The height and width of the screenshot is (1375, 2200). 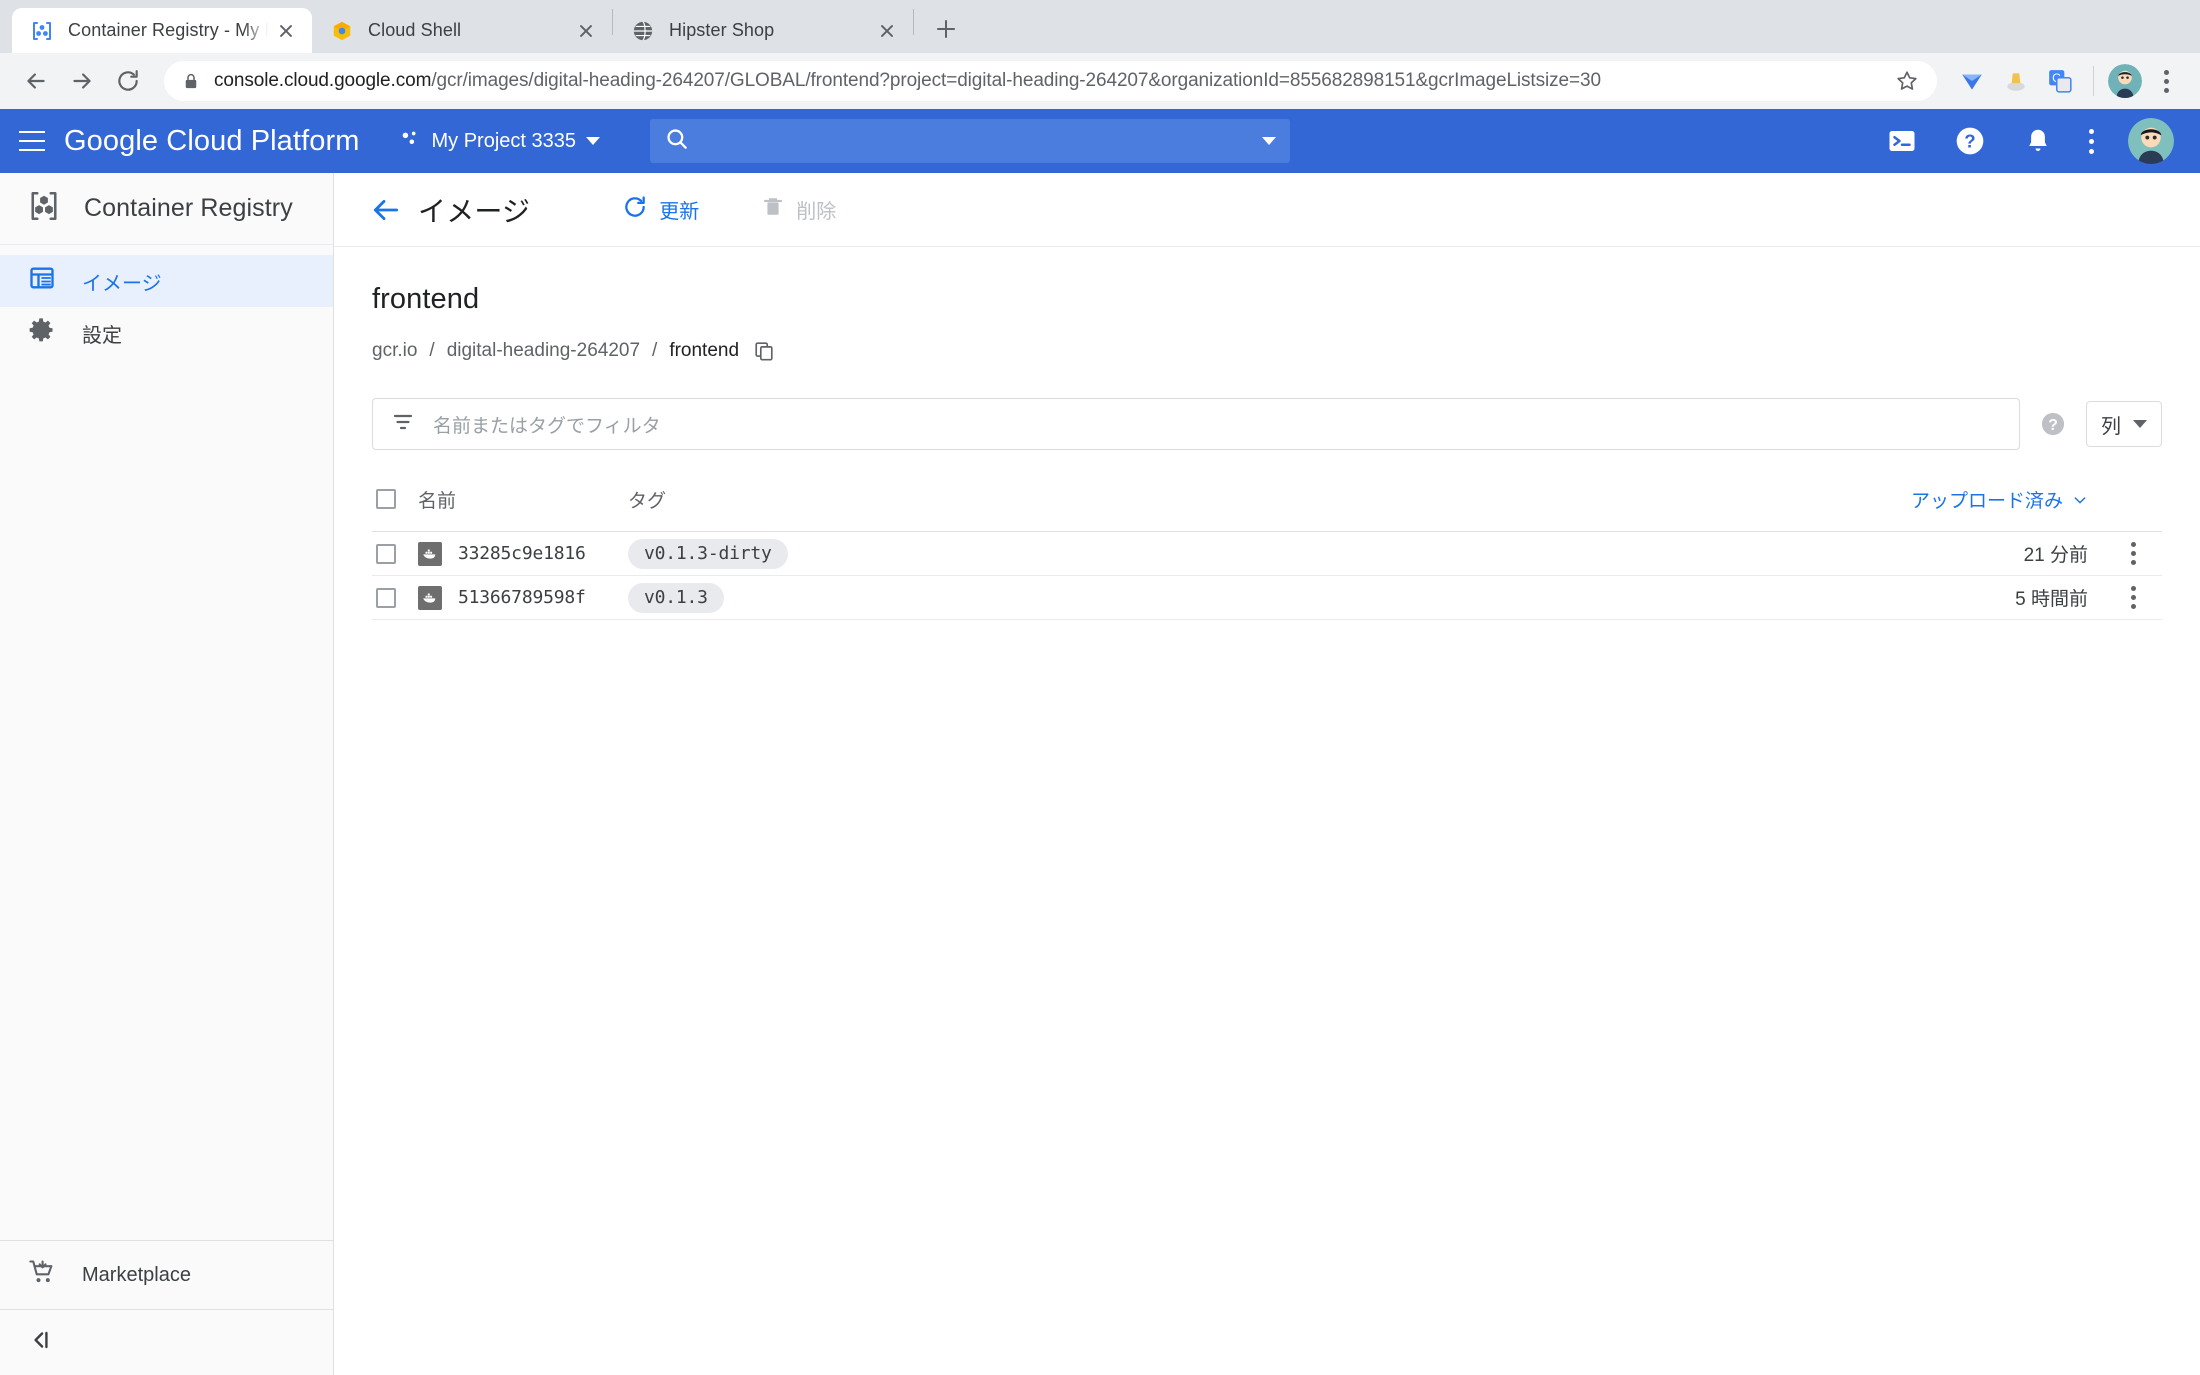 What do you see at coordinates (395, 350) in the screenshot?
I see `path-registry: gcr.io` at bounding box center [395, 350].